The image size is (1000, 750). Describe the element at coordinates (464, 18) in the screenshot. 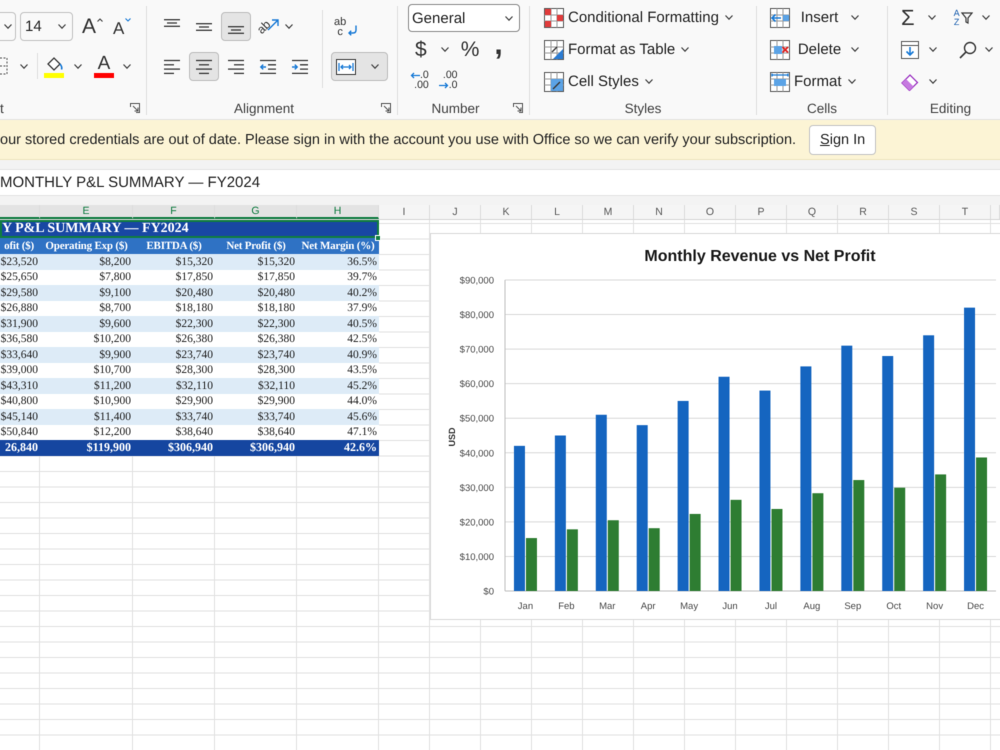

I see `number-format-dropdown: General` at that location.